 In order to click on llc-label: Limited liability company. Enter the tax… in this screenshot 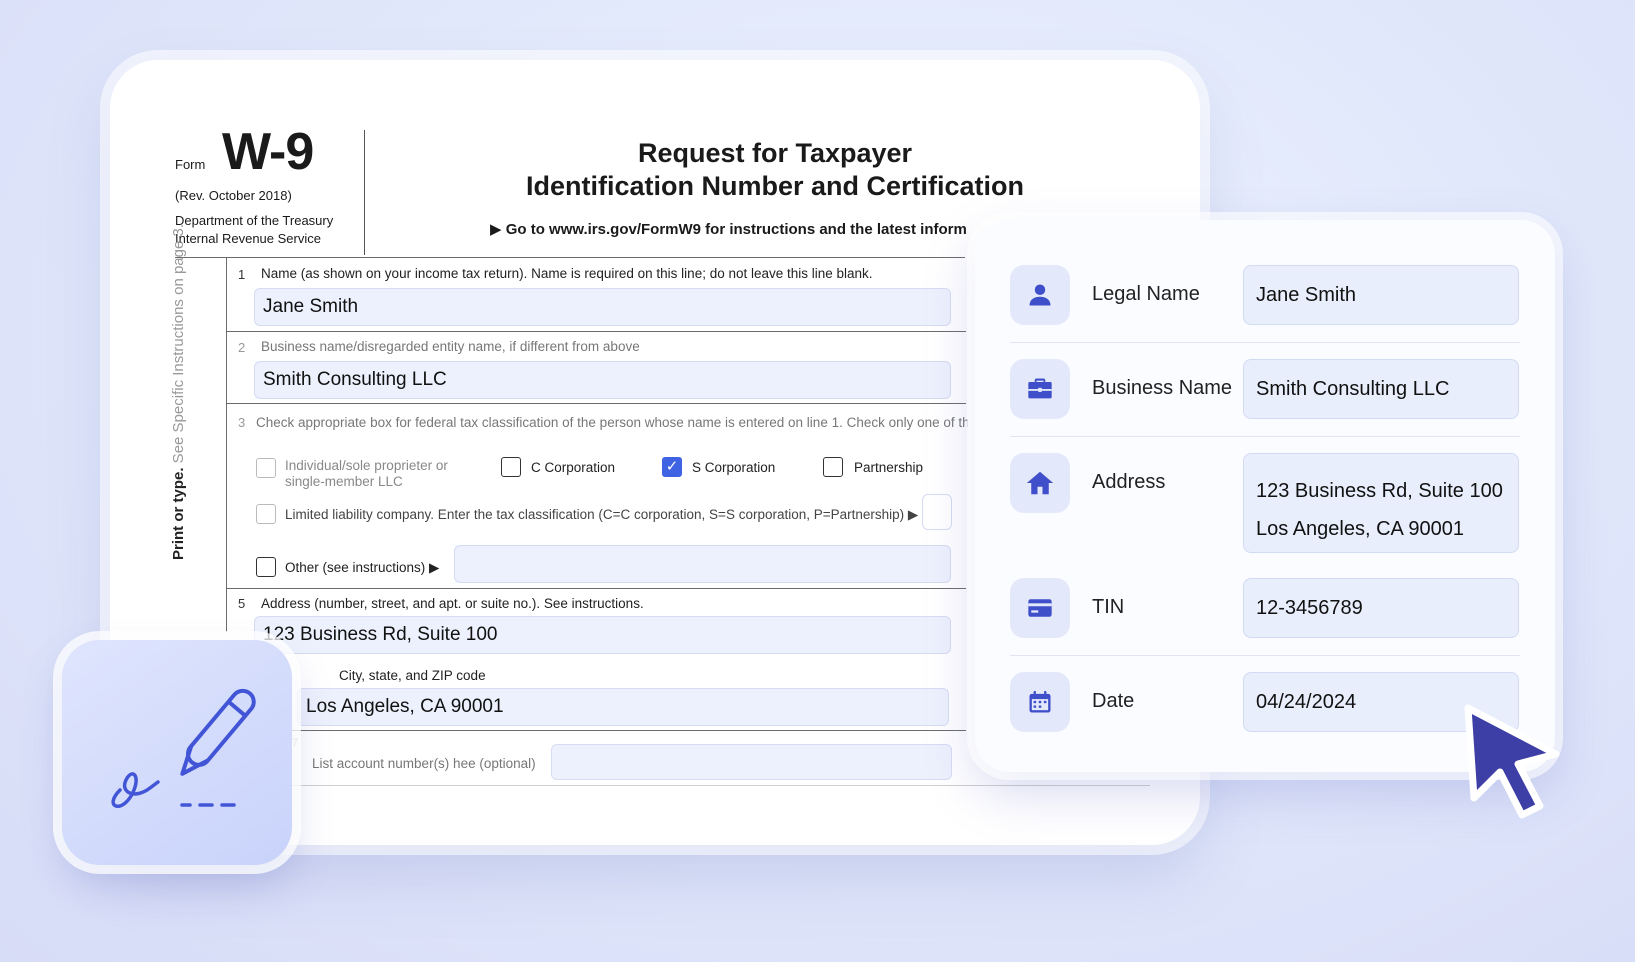, I will do `click(602, 514)`.